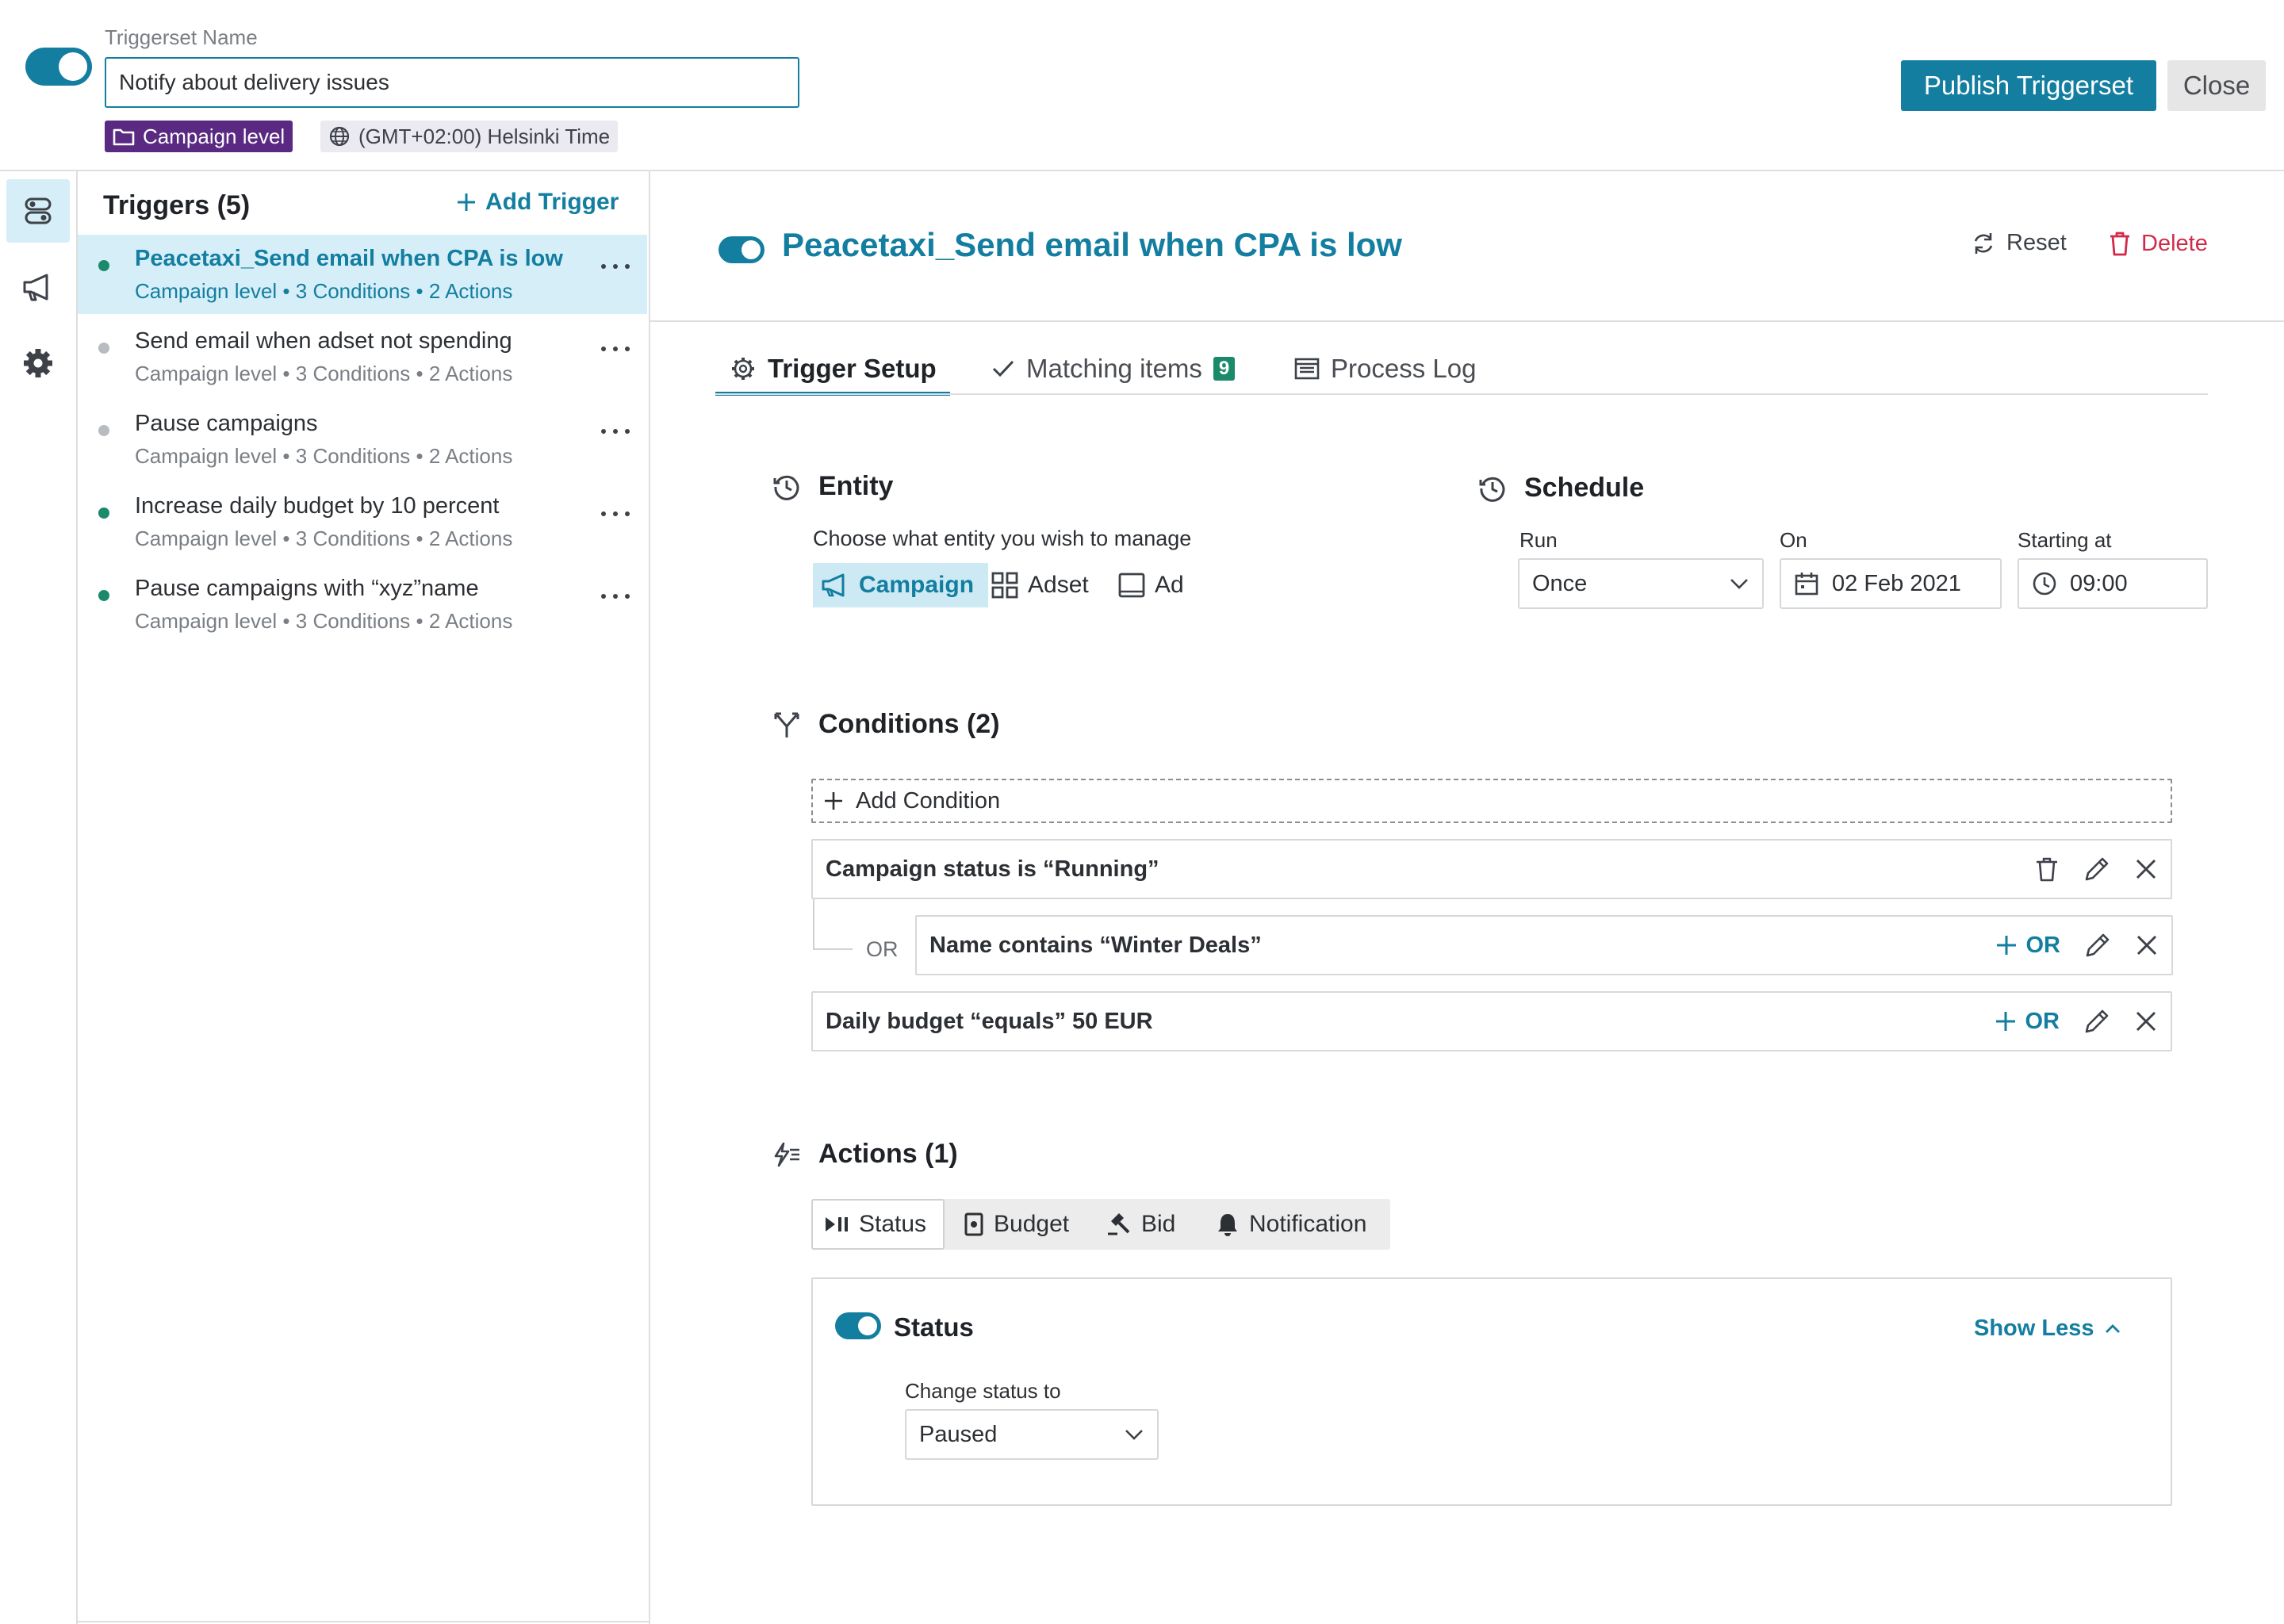 This screenshot has height=1624, width=2284. What do you see at coordinates (1016, 1224) in the screenshot?
I see `action-tab-budget: Budget` at bounding box center [1016, 1224].